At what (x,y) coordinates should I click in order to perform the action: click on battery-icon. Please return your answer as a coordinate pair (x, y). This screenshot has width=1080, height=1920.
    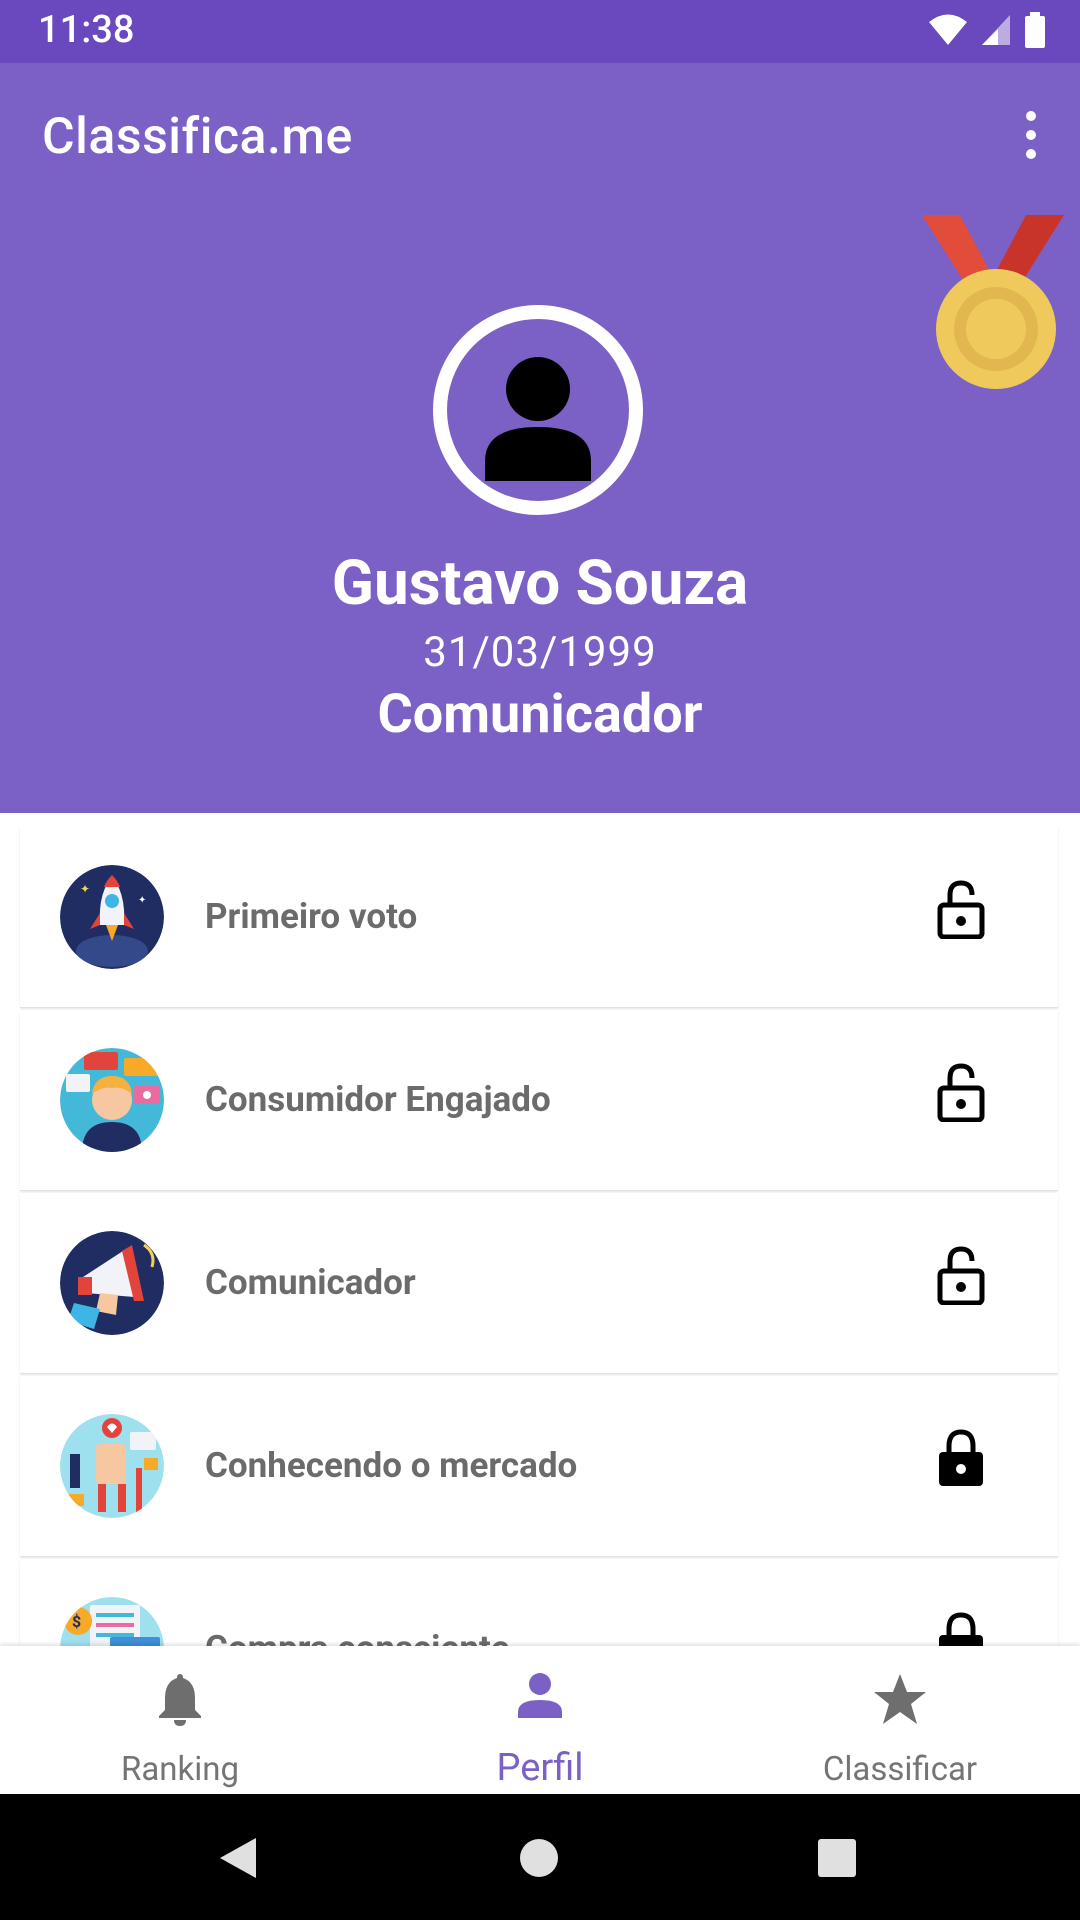
    Looking at the image, I should click on (1035, 30).